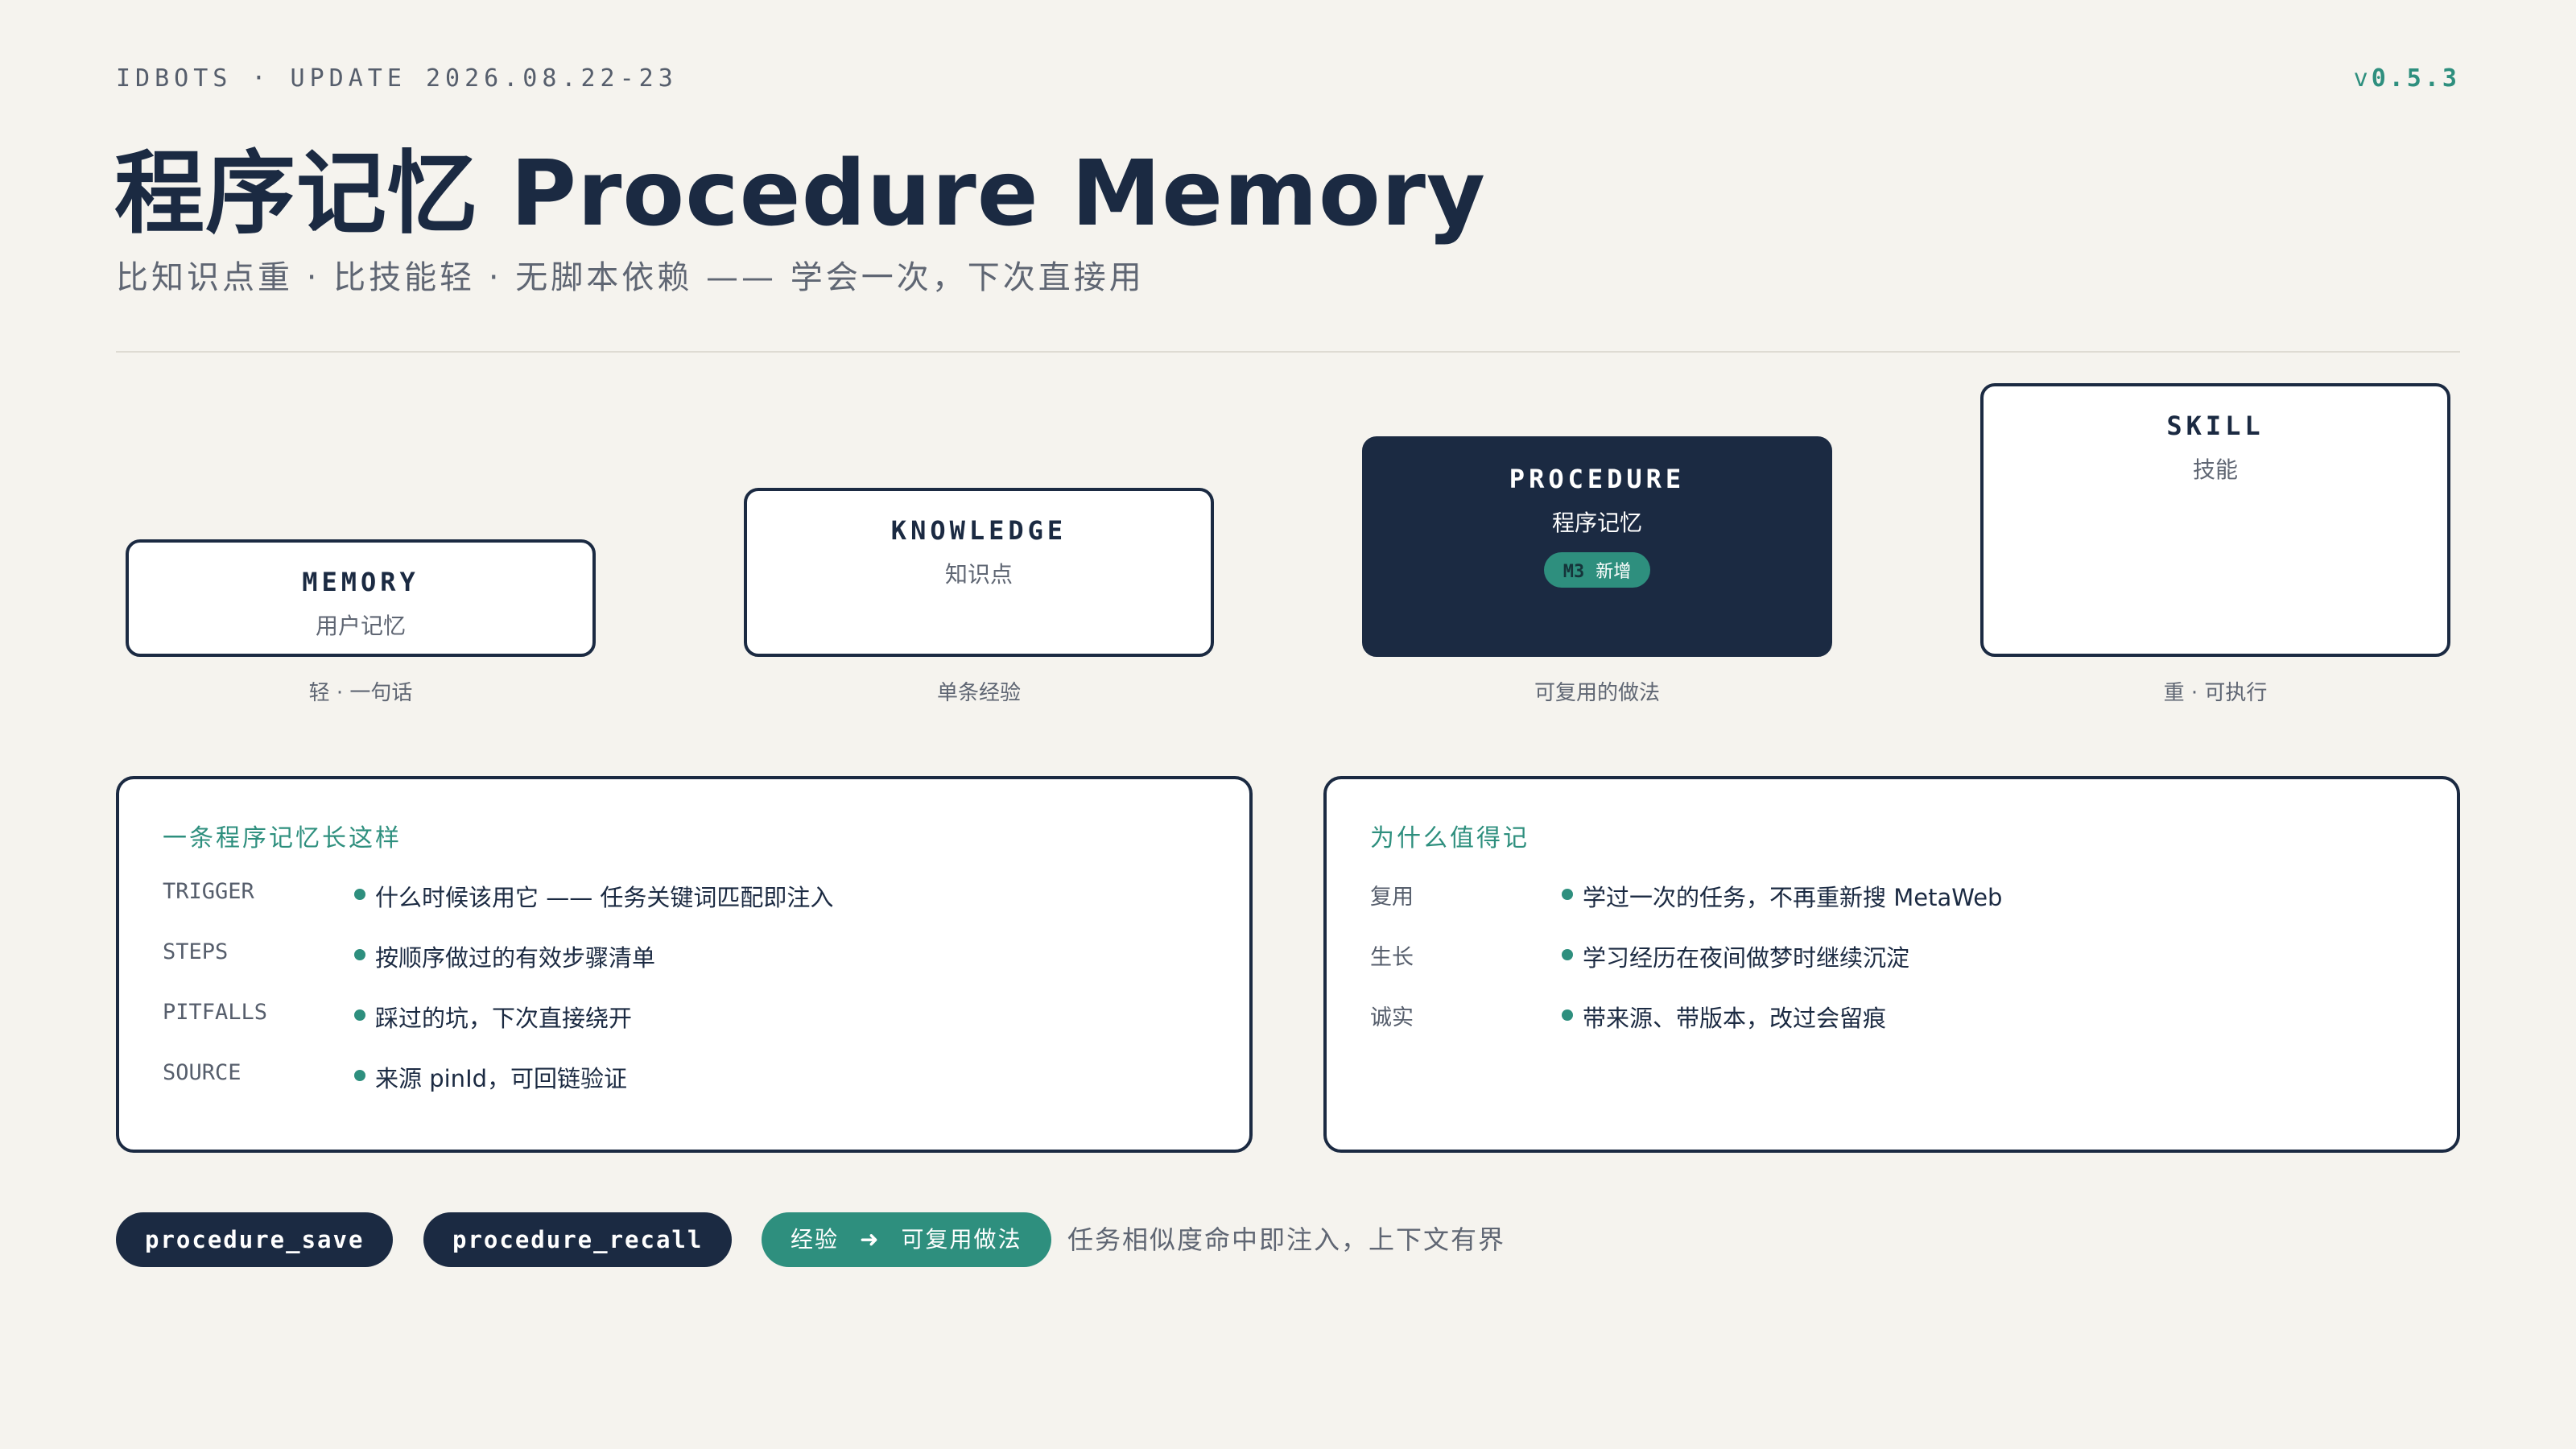 The image size is (2576, 1449). I want to click on badge-code: M3, so click(1574, 572).